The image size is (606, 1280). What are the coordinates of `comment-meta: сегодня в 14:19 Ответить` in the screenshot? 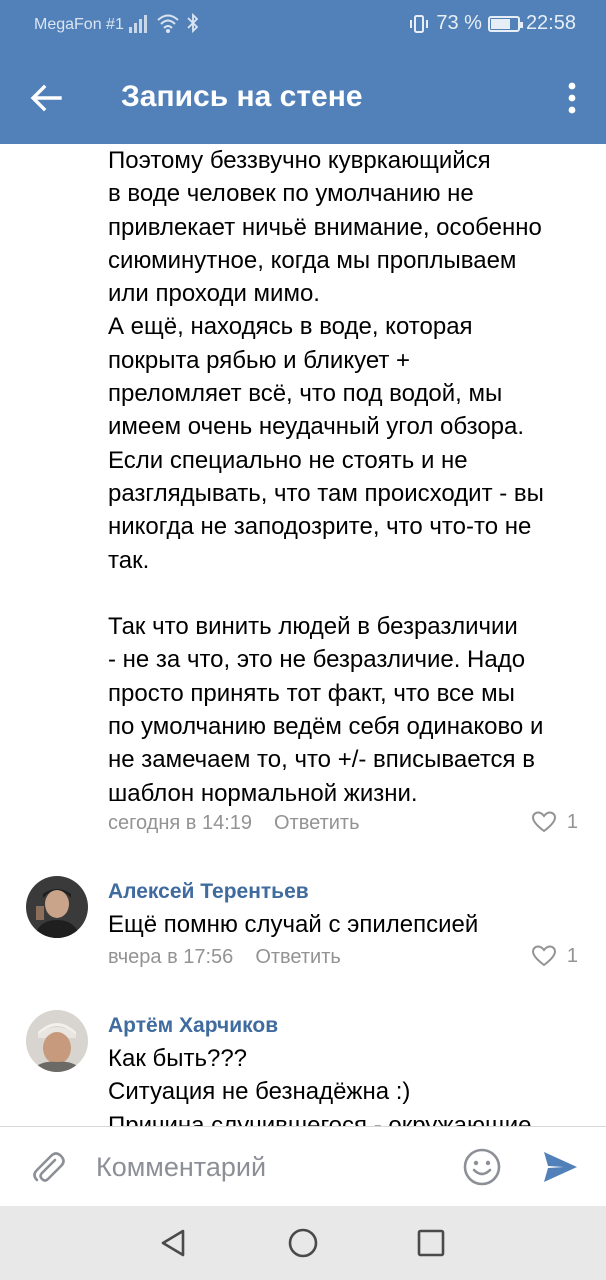 It's located at (234, 823).